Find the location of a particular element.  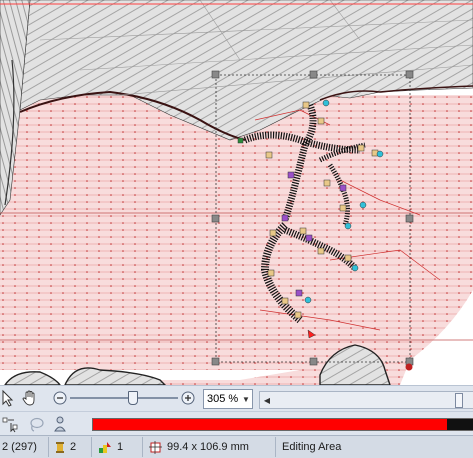

zoom-slider-thumb is located at coordinates (133, 398).